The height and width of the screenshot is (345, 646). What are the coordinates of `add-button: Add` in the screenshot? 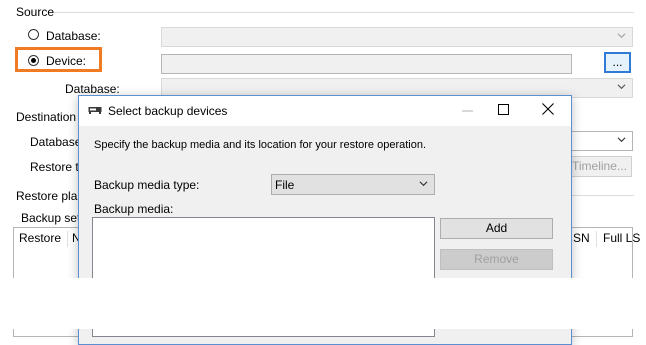 It's located at (496, 228).